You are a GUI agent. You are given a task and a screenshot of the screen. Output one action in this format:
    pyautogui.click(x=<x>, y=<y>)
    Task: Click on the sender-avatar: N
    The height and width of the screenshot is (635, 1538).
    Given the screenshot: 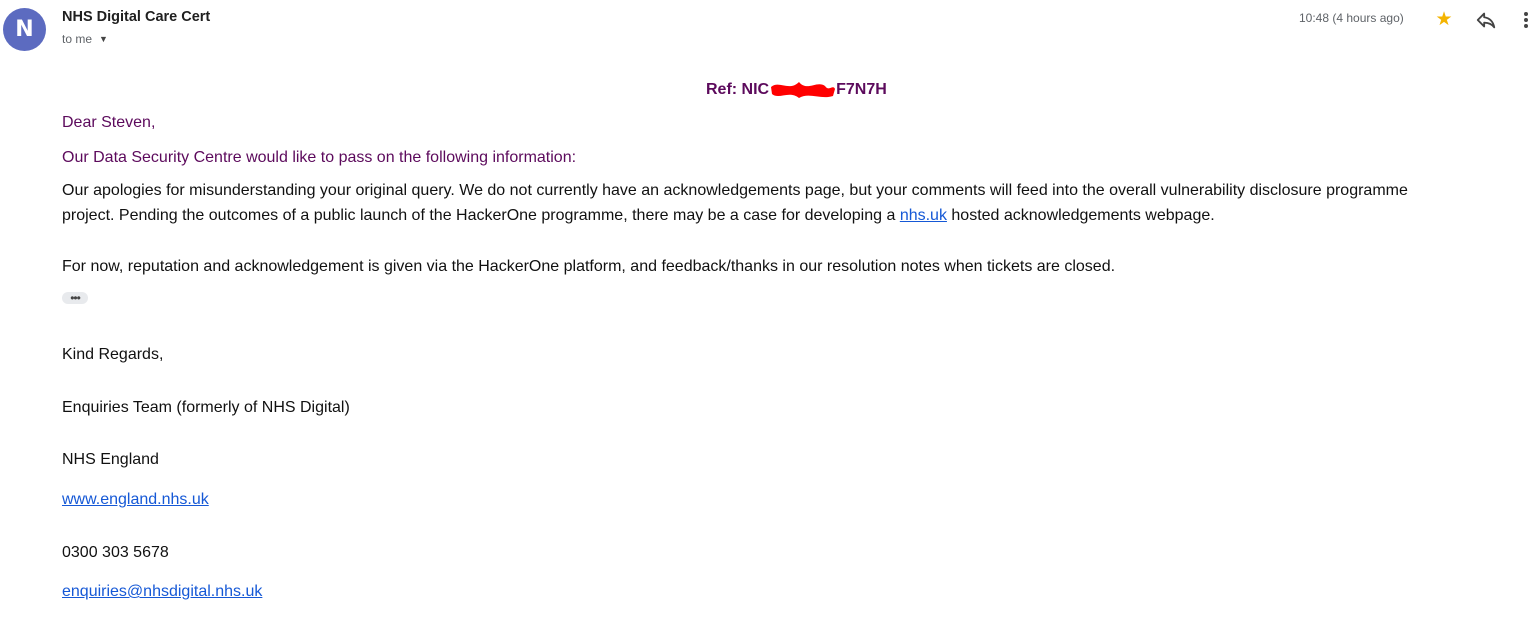 What is the action you would take?
    pyautogui.click(x=24, y=29)
    